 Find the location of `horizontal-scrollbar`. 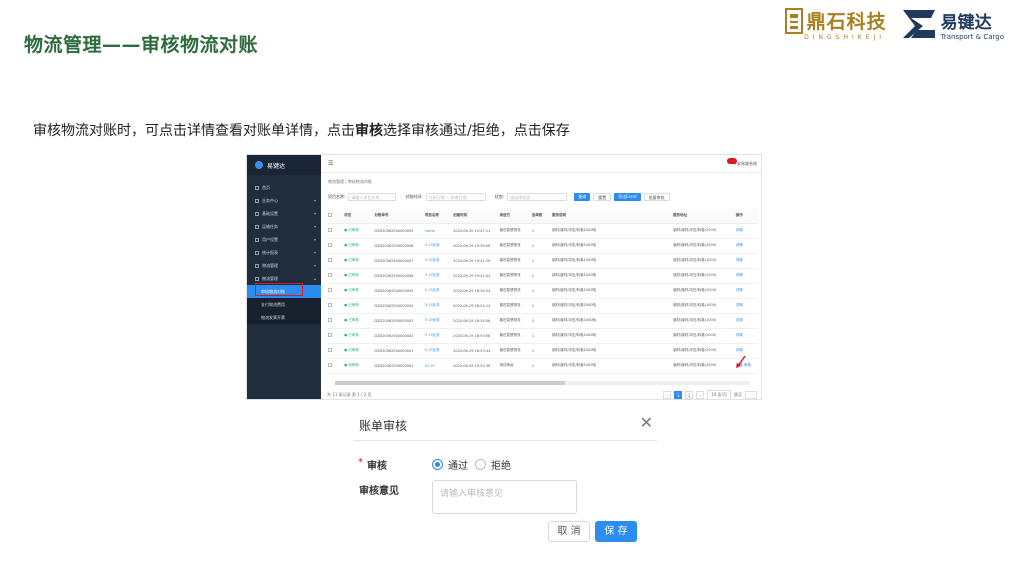

horizontal-scrollbar is located at coordinates (542, 383).